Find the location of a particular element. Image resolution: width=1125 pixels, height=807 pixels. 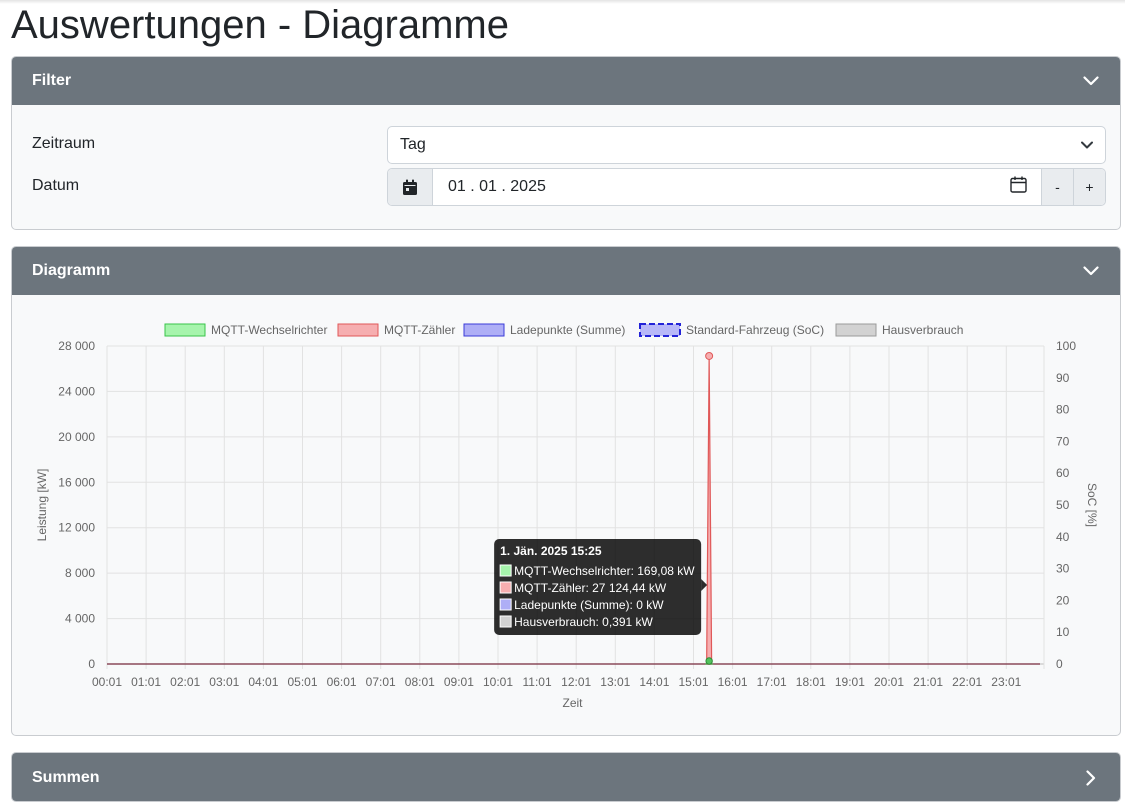

x-tick-label: 13:01 is located at coordinates (615, 682).